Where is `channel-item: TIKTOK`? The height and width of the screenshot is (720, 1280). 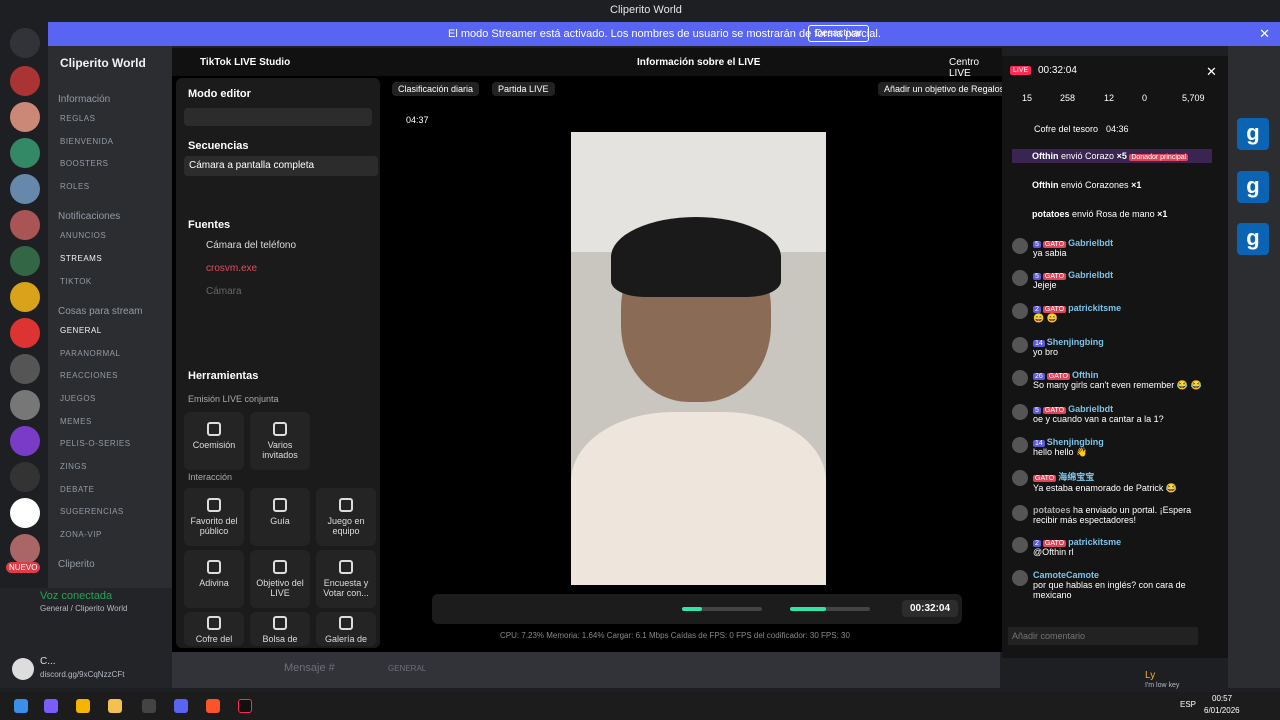 channel-item: TIKTOK is located at coordinates (76, 281).